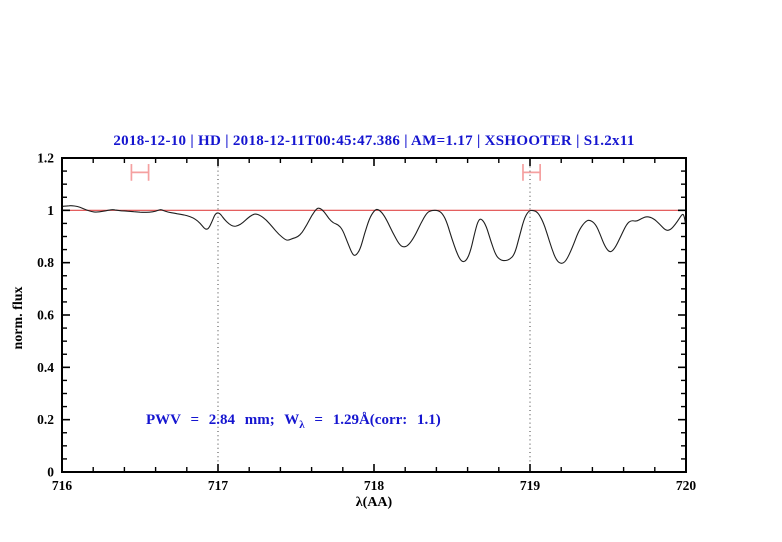 This screenshot has width=782, height=542. Describe the element at coordinates (45, 315) in the screenshot. I see `y-tick-label: 0.6` at that location.